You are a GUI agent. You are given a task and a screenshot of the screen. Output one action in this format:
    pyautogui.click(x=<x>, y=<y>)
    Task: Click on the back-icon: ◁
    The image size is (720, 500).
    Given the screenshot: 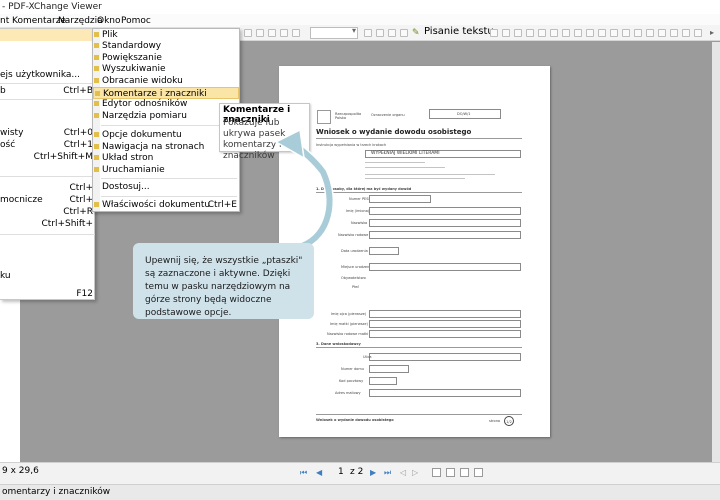 What is the action you would take?
    pyautogui.click(x=403, y=472)
    